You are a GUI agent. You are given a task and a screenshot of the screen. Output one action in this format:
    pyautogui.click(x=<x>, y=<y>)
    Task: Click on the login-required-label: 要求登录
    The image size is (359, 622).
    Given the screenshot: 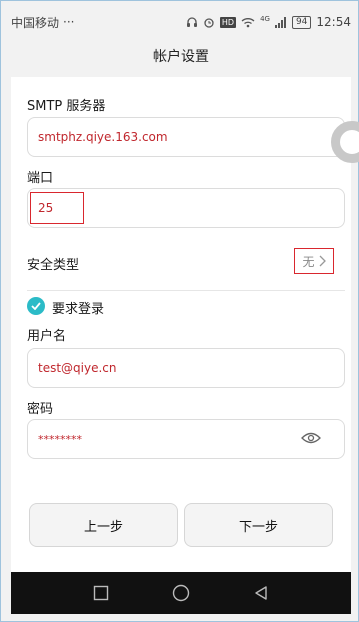 What is the action you would take?
    pyautogui.click(x=78, y=309)
    